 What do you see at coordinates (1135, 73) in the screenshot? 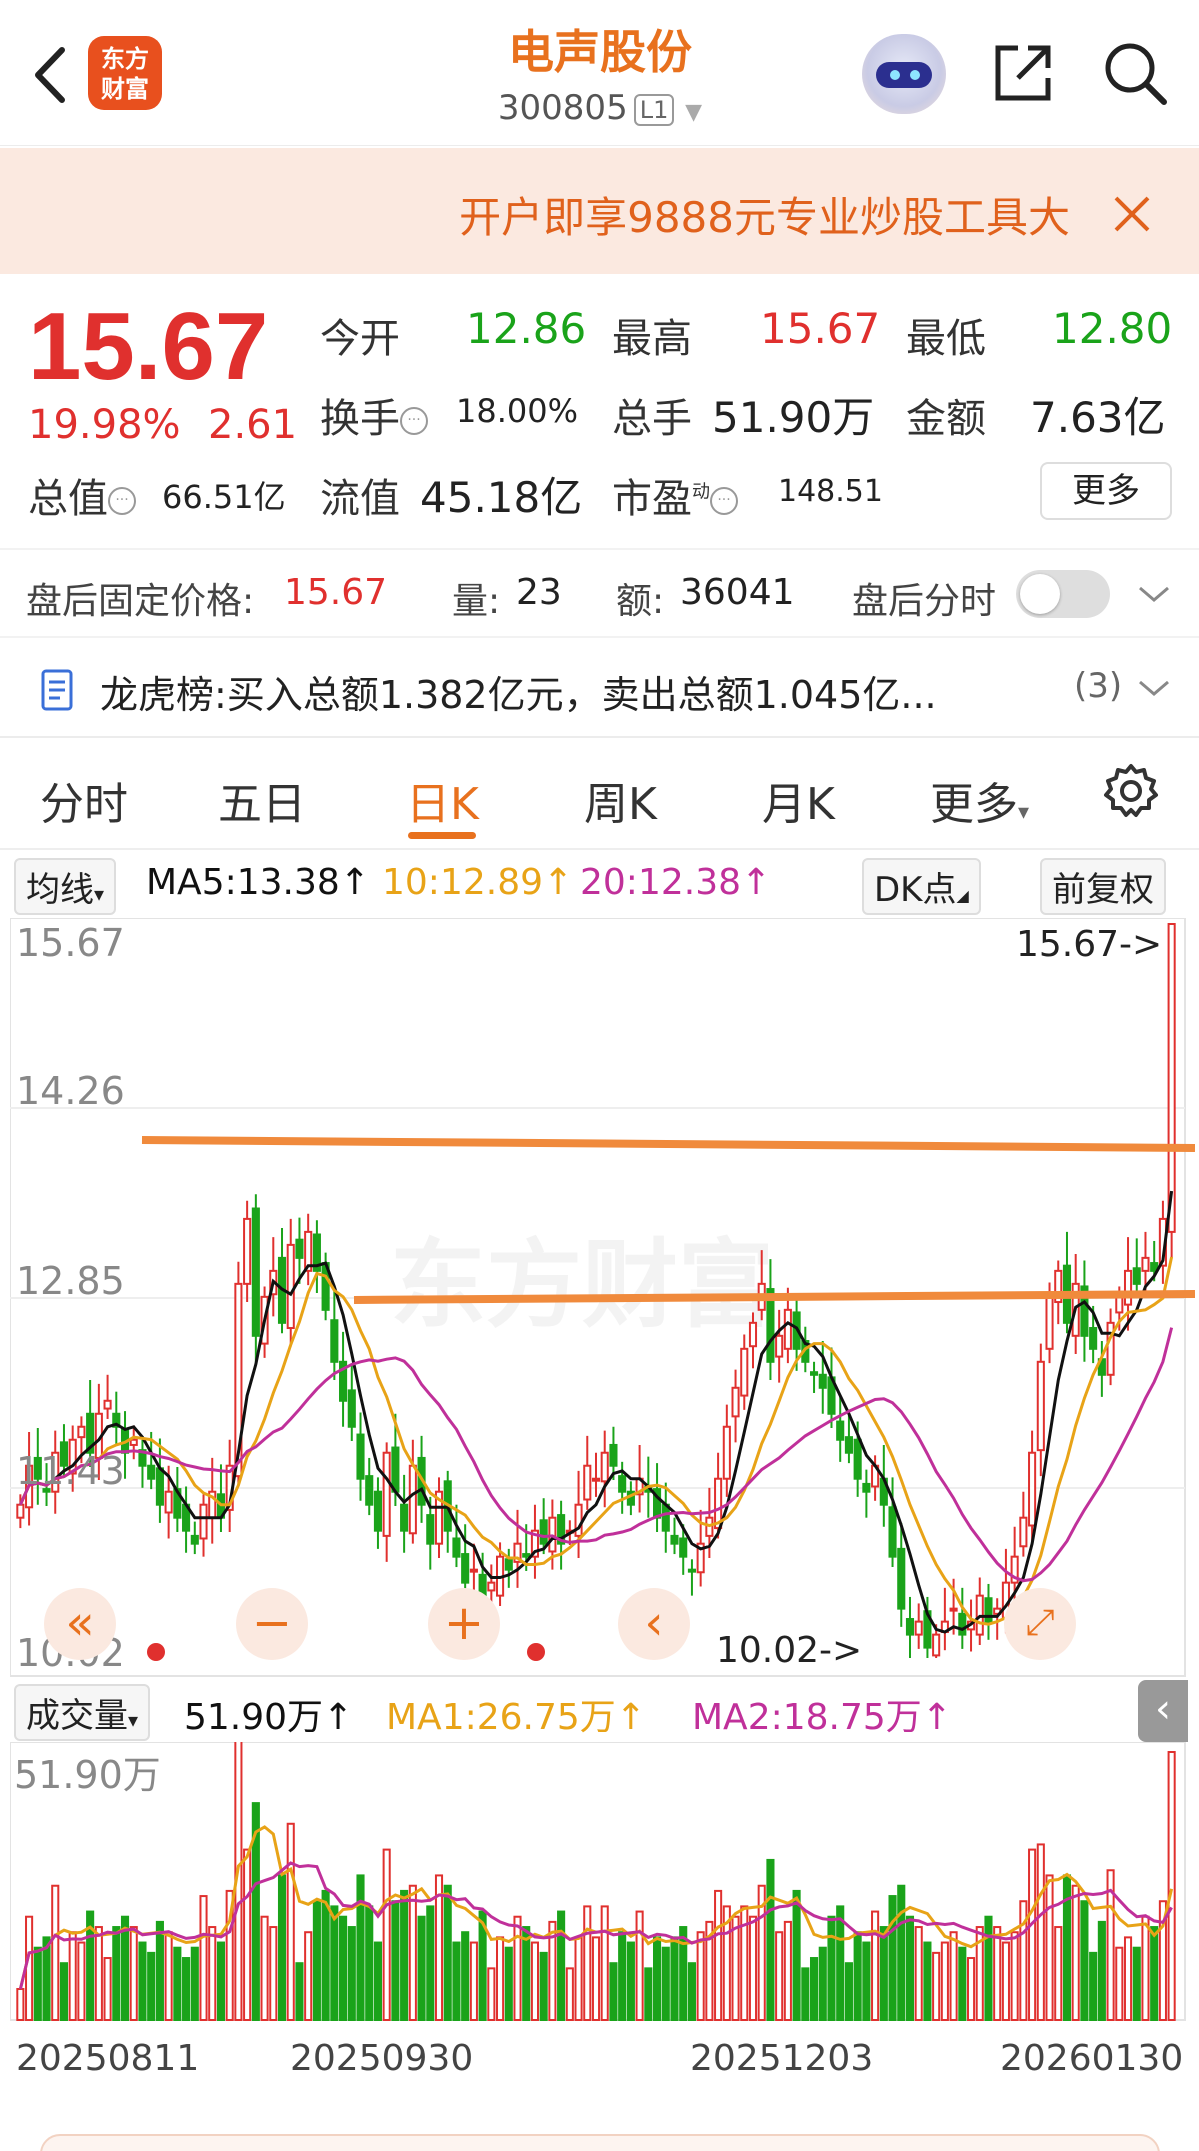
I see `search-icon` at bounding box center [1135, 73].